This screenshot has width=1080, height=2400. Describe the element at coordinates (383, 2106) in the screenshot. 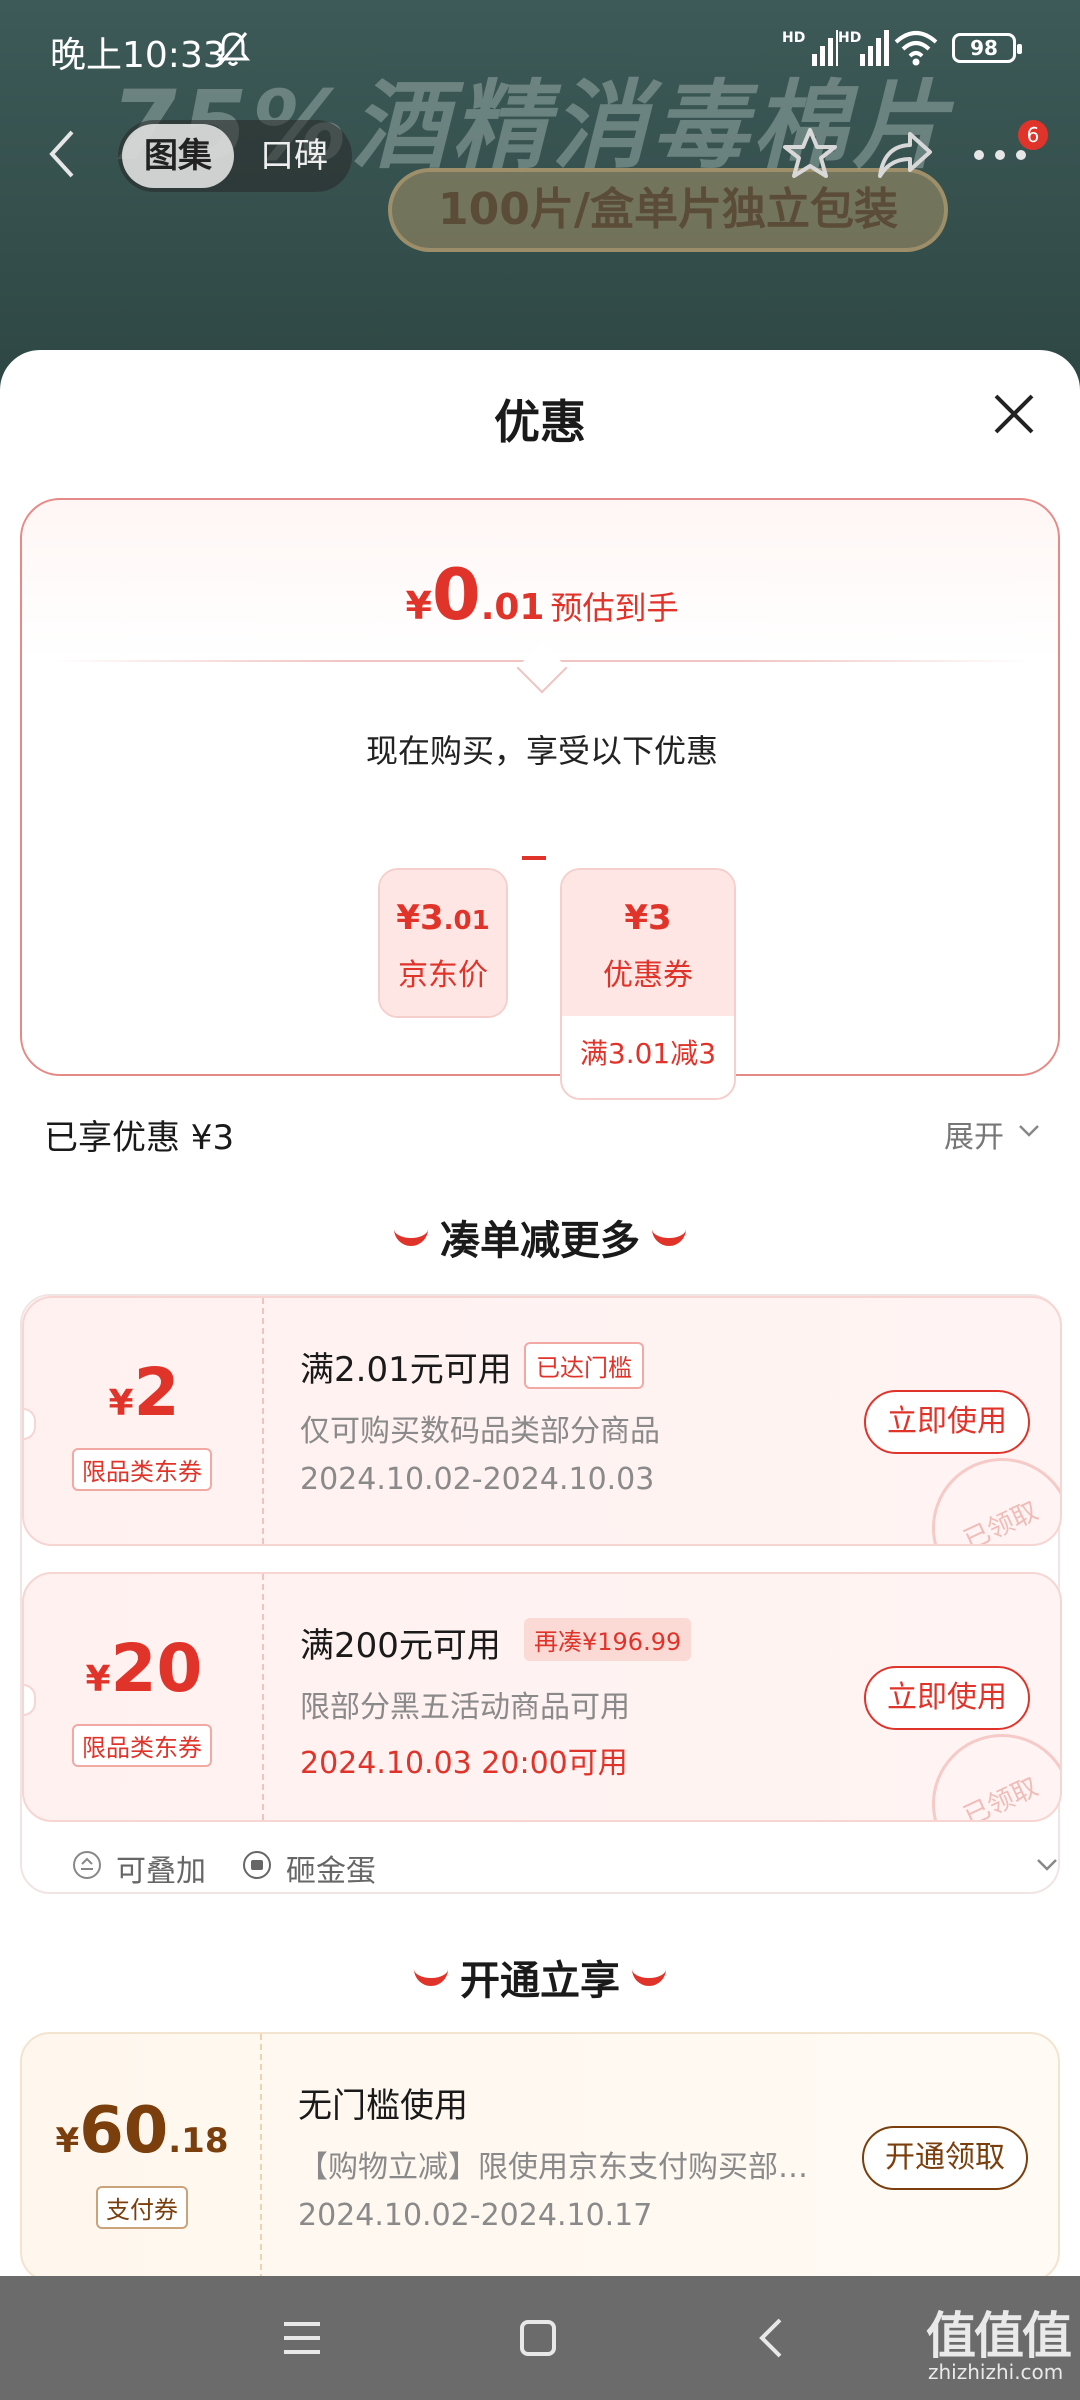

I see `pay-coupon-condition: 无门槛使用` at that location.